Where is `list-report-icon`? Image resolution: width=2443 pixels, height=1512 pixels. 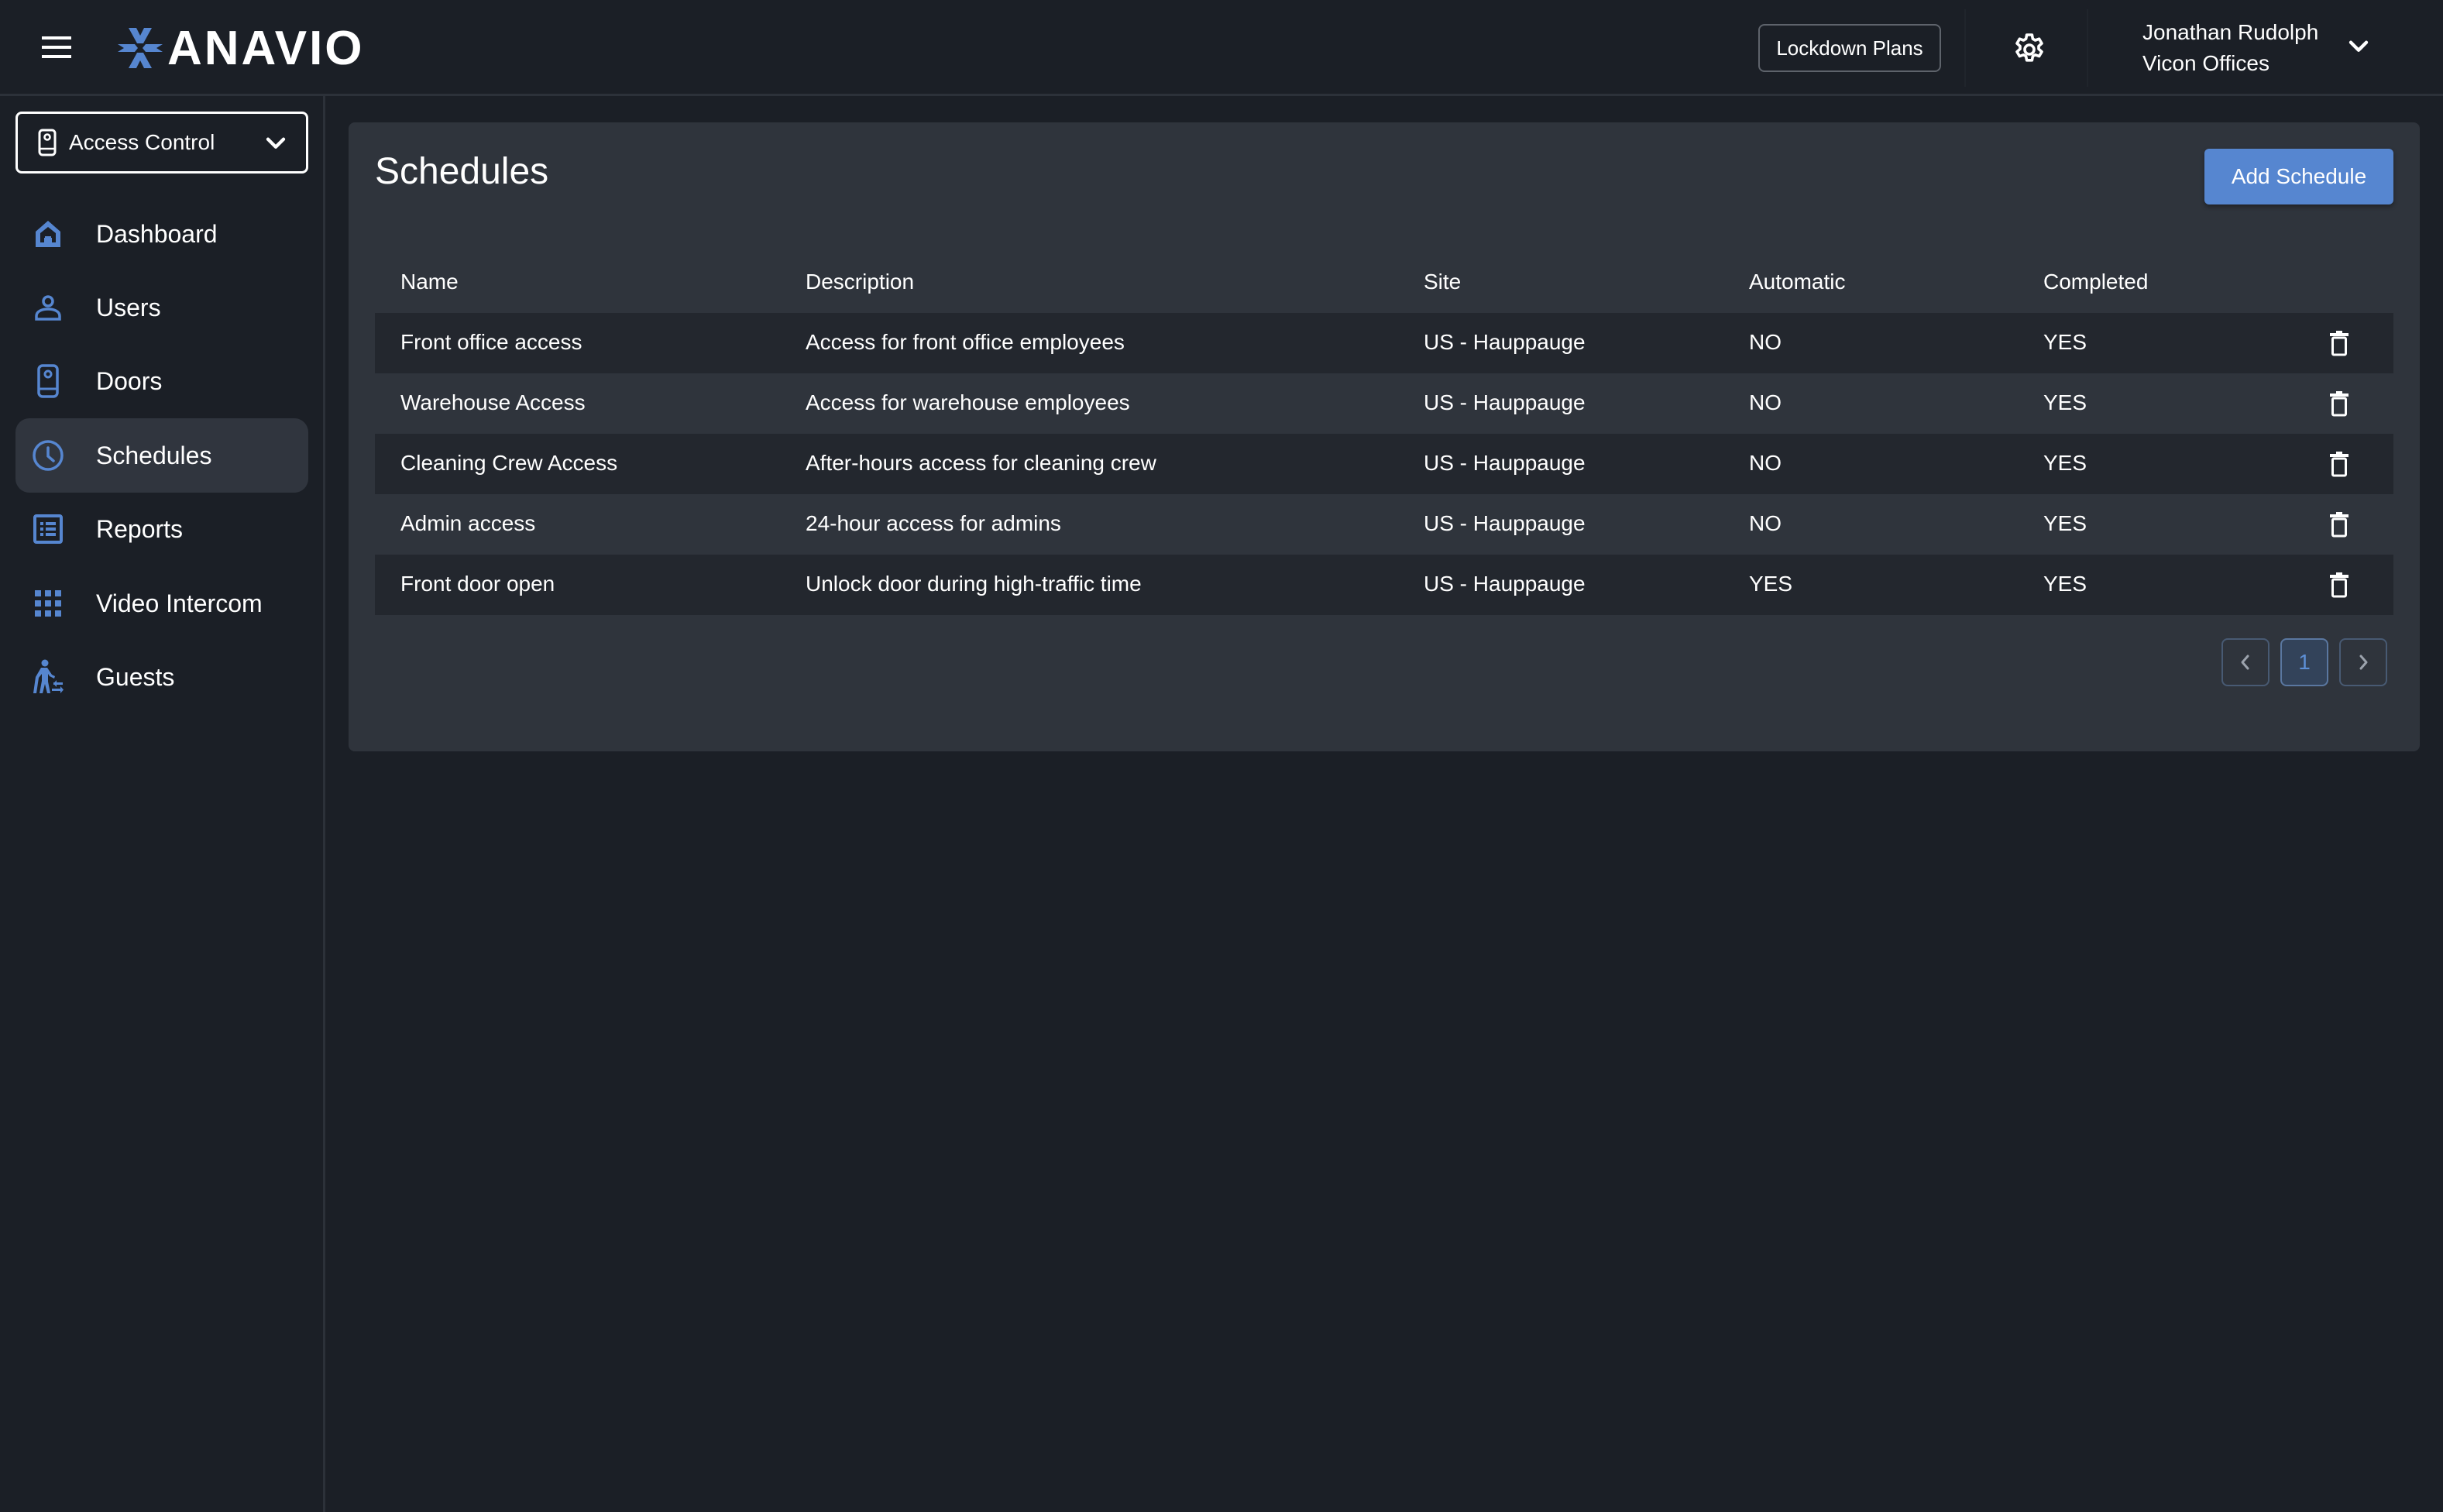
list-report-icon is located at coordinates (48, 529).